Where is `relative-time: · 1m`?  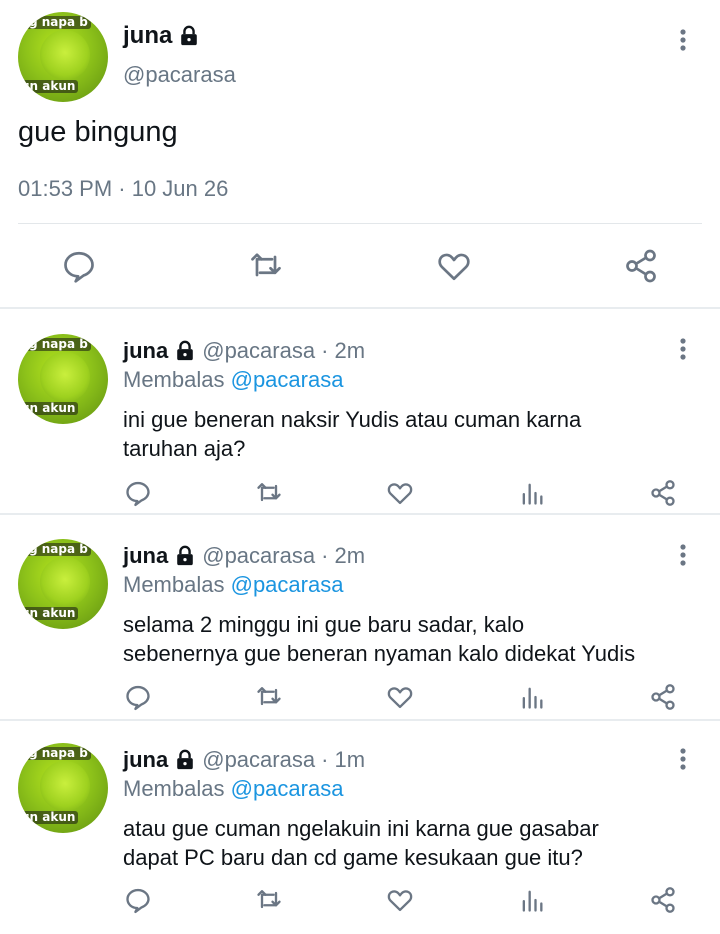
relative-time: · 1m is located at coordinates (343, 760).